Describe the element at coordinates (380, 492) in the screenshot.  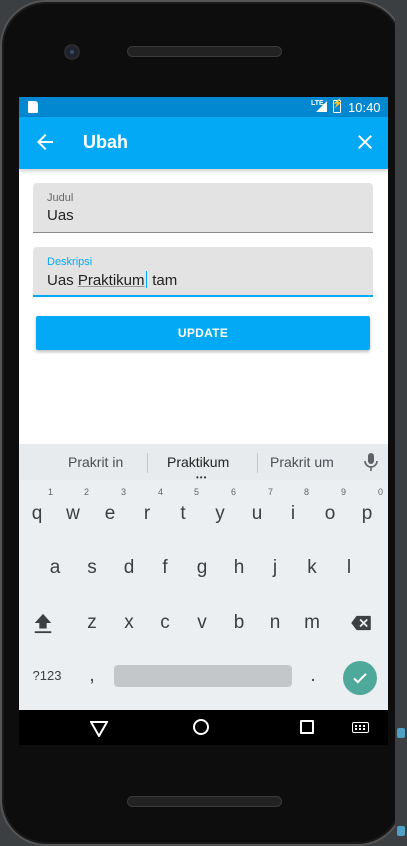
I see `key-p-hint: 0` at that location.